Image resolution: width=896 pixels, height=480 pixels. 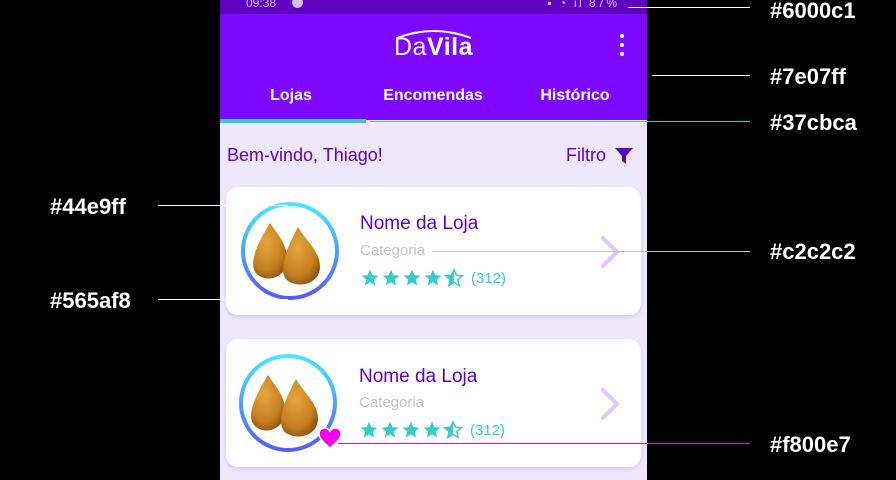 I want to click on tab-historico: Histórico, so click(x=575, y=102).